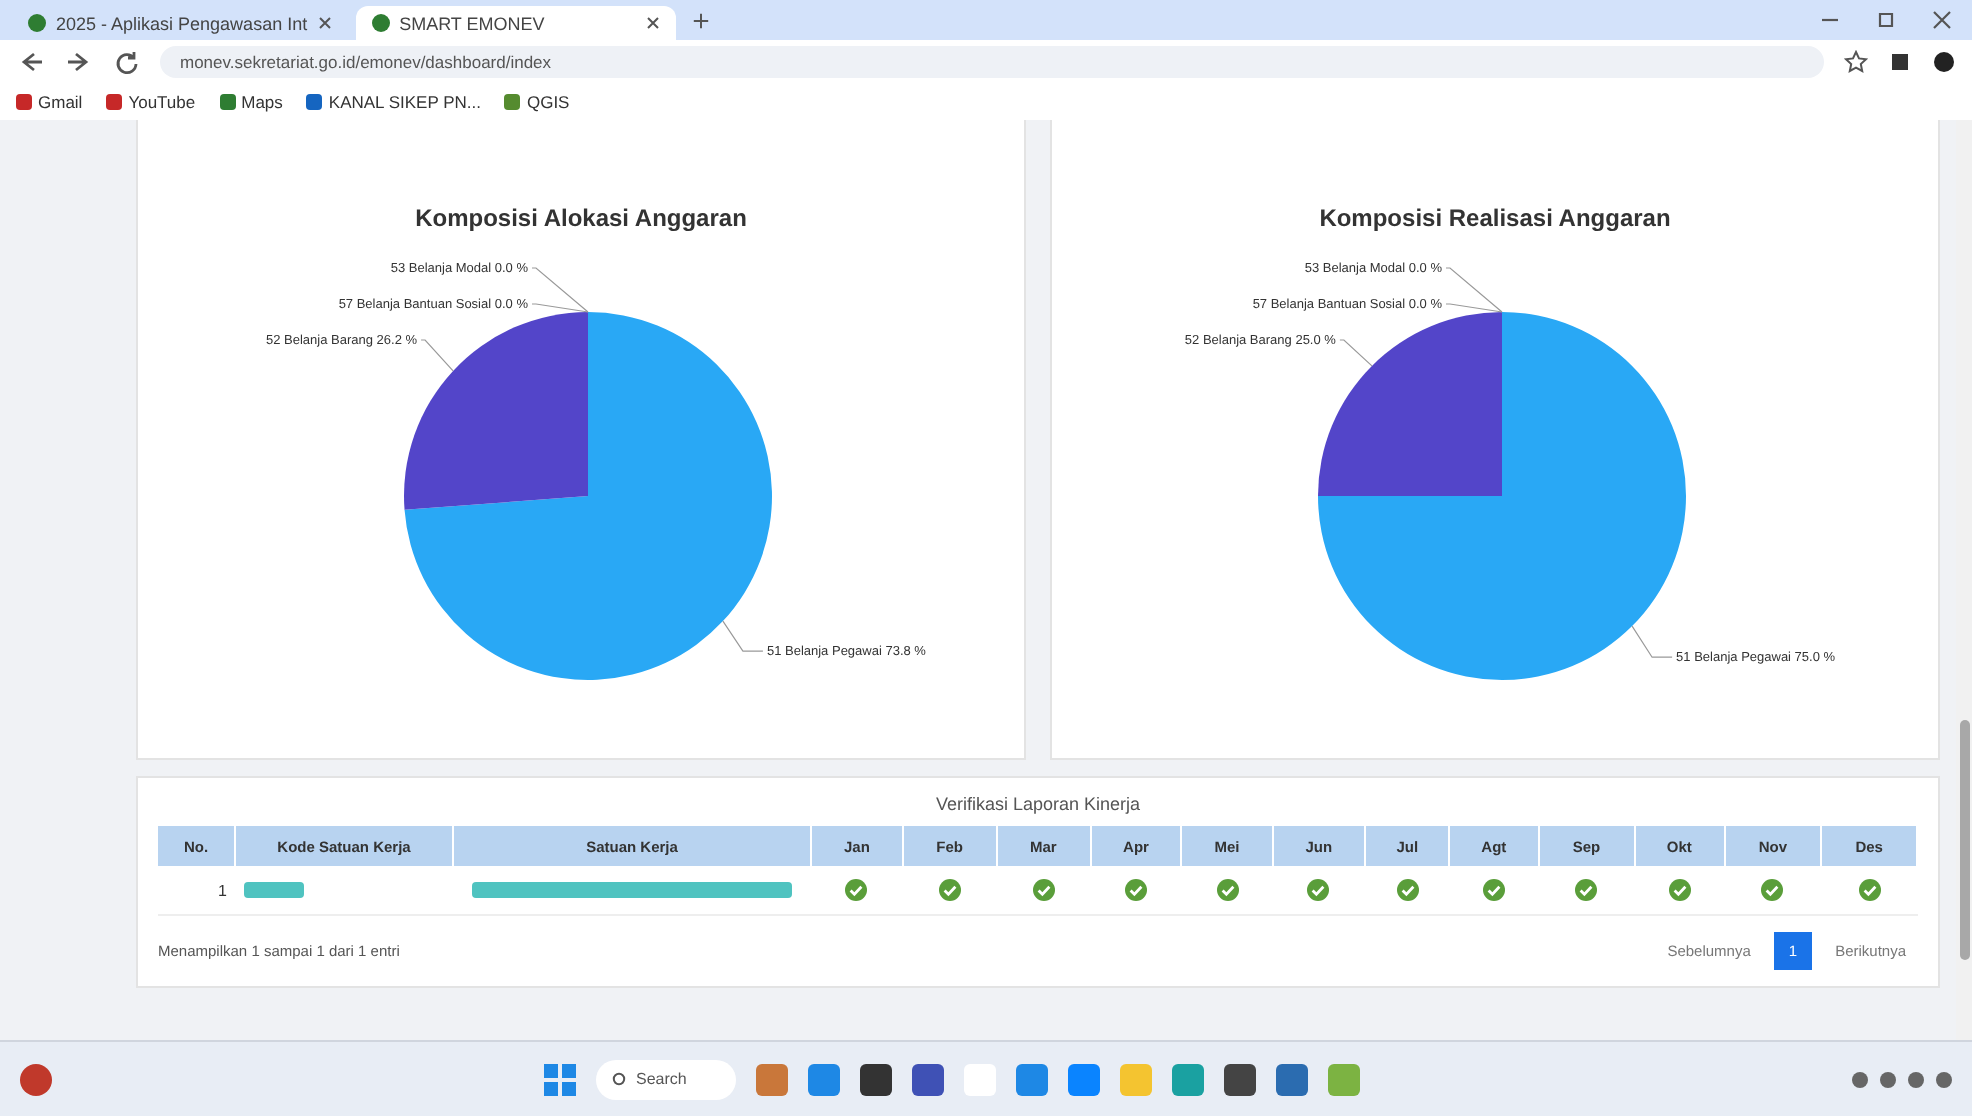 Image resolution: width=1972 pixels, height=1116 pixels. Describe the element at coordinates (49, 102) in the screenshot. I see `bookmark-link: Gmail` at that location.